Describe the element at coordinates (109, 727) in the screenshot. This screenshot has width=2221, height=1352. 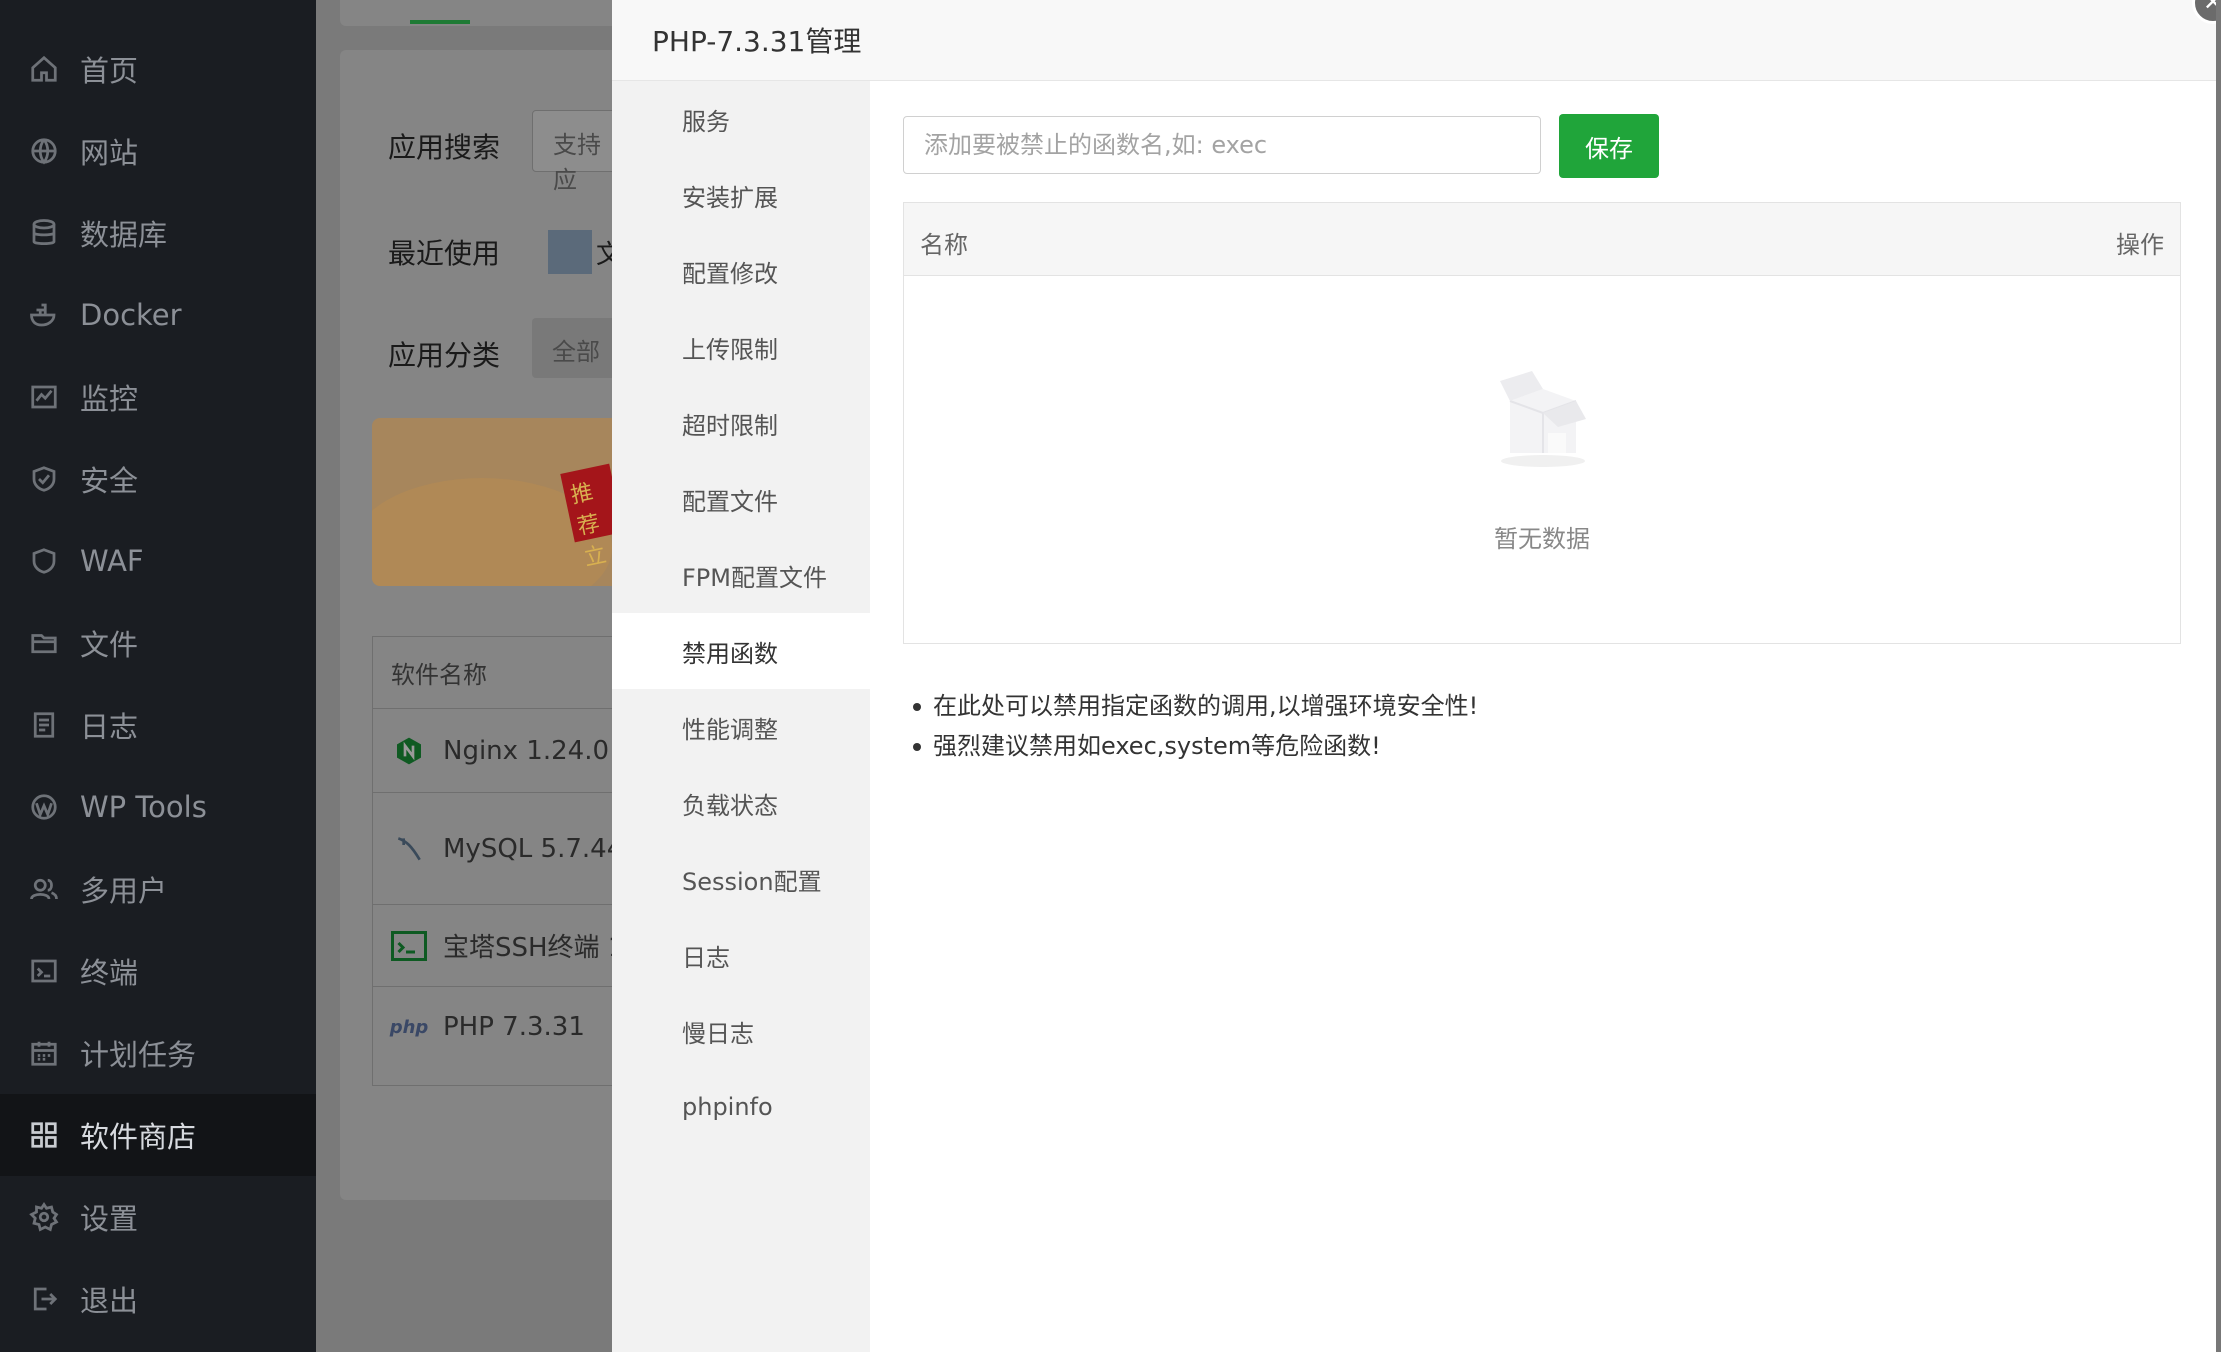
I see `sidebar-item-label: 日志` at that location.